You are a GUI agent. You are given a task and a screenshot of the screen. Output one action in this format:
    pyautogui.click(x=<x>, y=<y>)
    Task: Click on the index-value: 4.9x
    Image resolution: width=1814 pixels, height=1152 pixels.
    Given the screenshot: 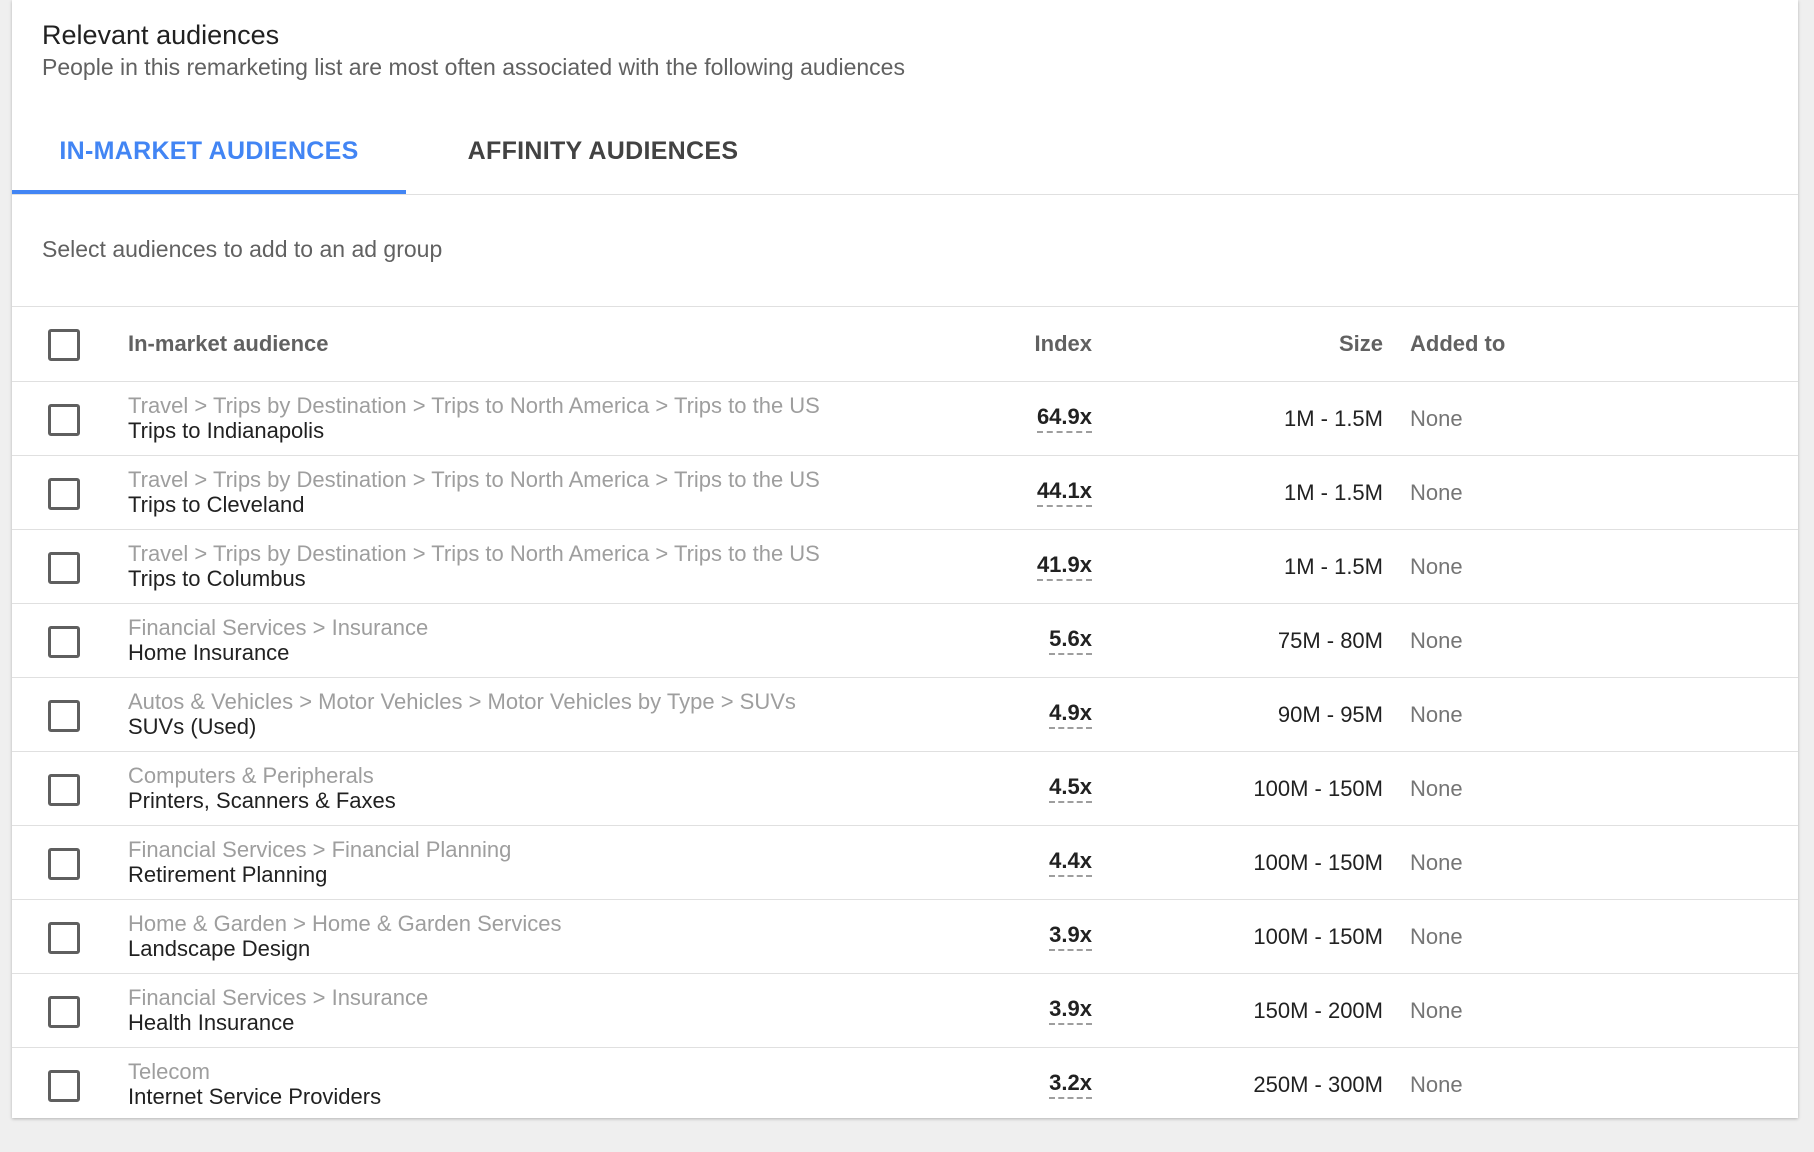 What is the action you would take?
    pyautogui.click(x=1070, y=714)
    